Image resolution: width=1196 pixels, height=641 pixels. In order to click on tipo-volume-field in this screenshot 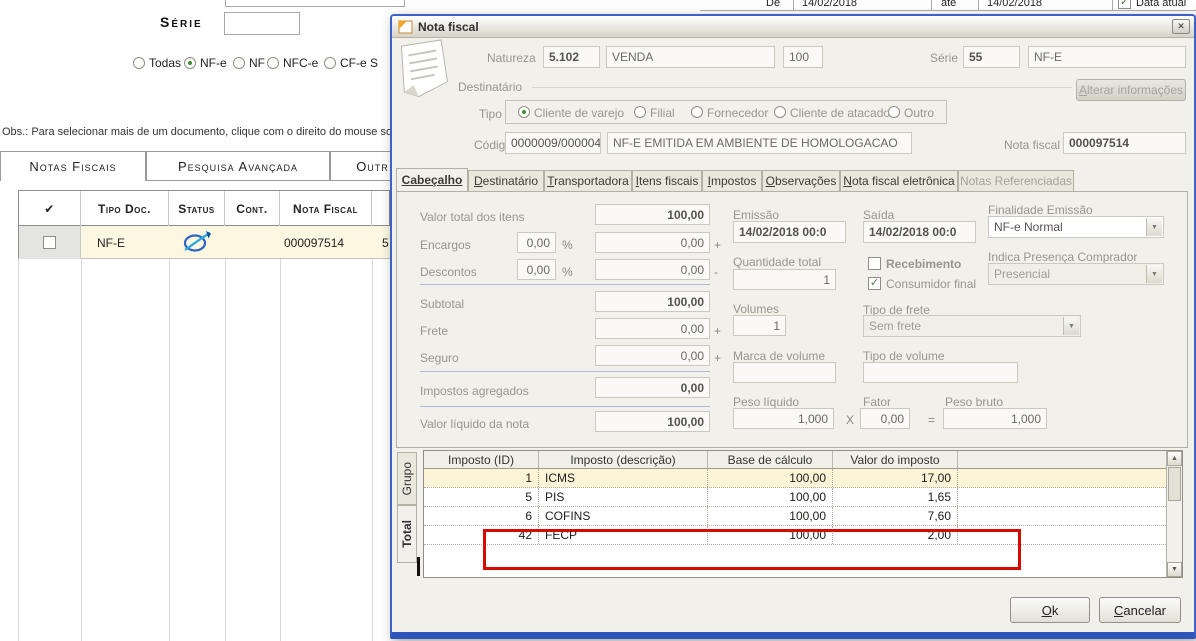, I will do `click(940, 372)`.